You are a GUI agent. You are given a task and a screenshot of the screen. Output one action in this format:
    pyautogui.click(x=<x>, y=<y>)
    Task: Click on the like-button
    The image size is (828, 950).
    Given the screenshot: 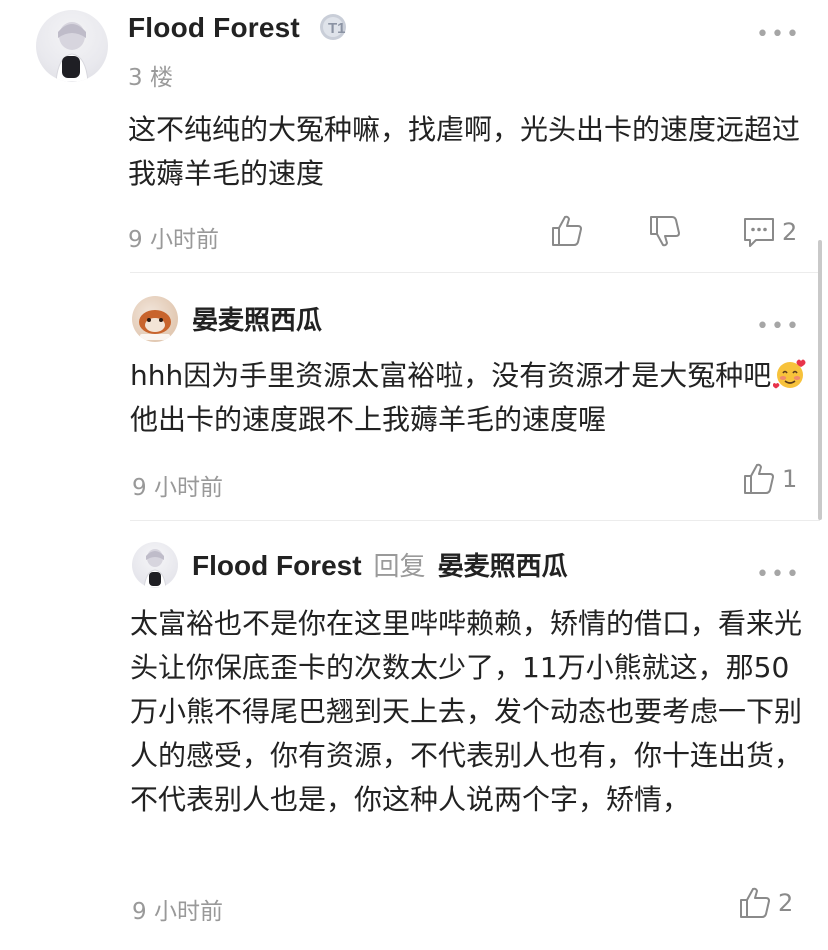 What is the action you would take?
    pyautogui.click(x=567, y=231)
    